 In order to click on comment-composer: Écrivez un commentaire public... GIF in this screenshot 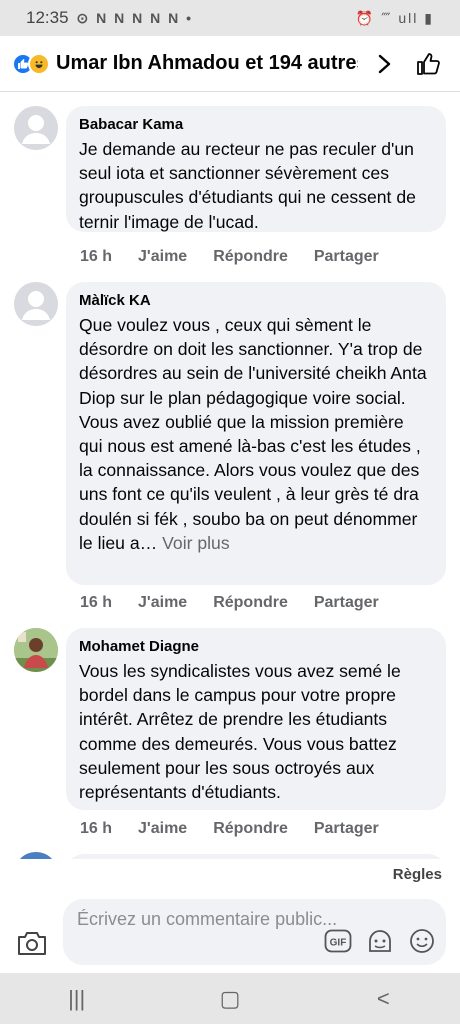, I will do `click(230, 933)`.